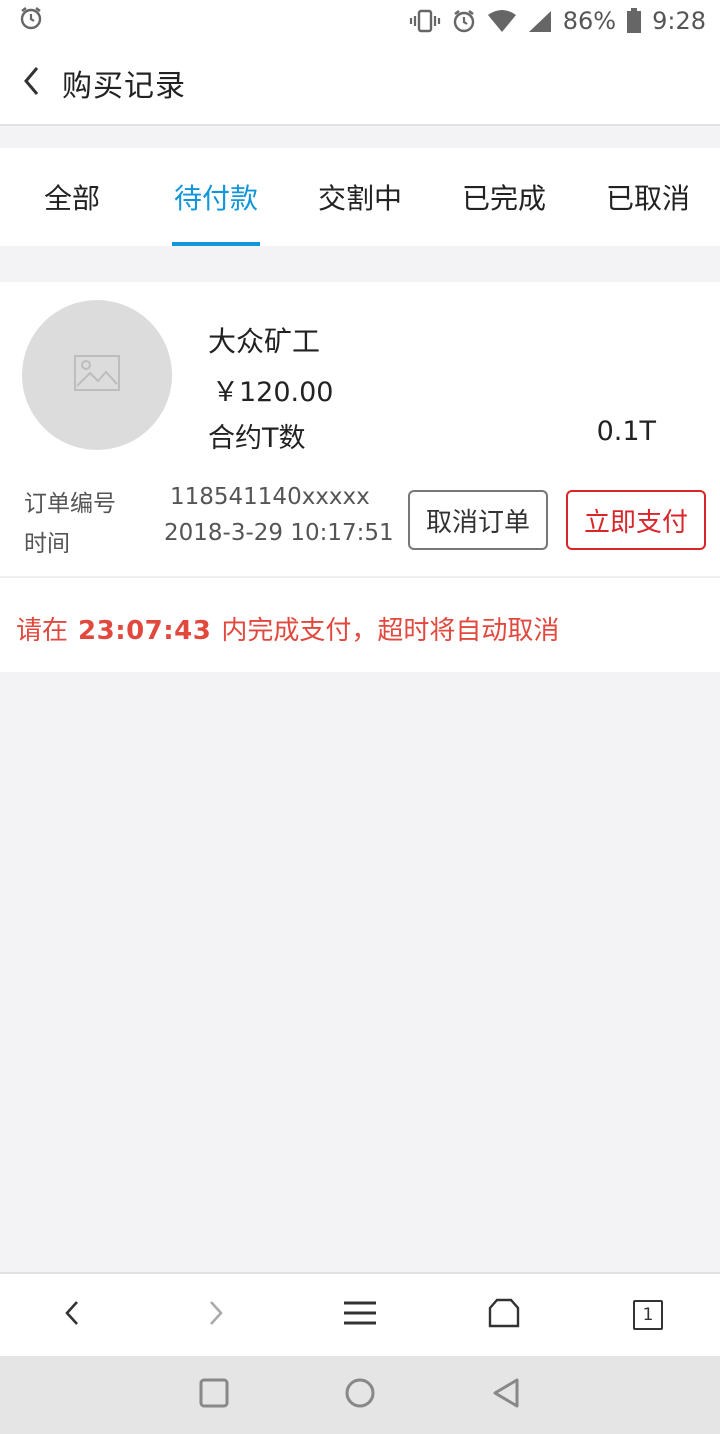 The height and width of the screenshot is (1434, 720). I want to click on spec-label: 合约T数, so click(257, 438).